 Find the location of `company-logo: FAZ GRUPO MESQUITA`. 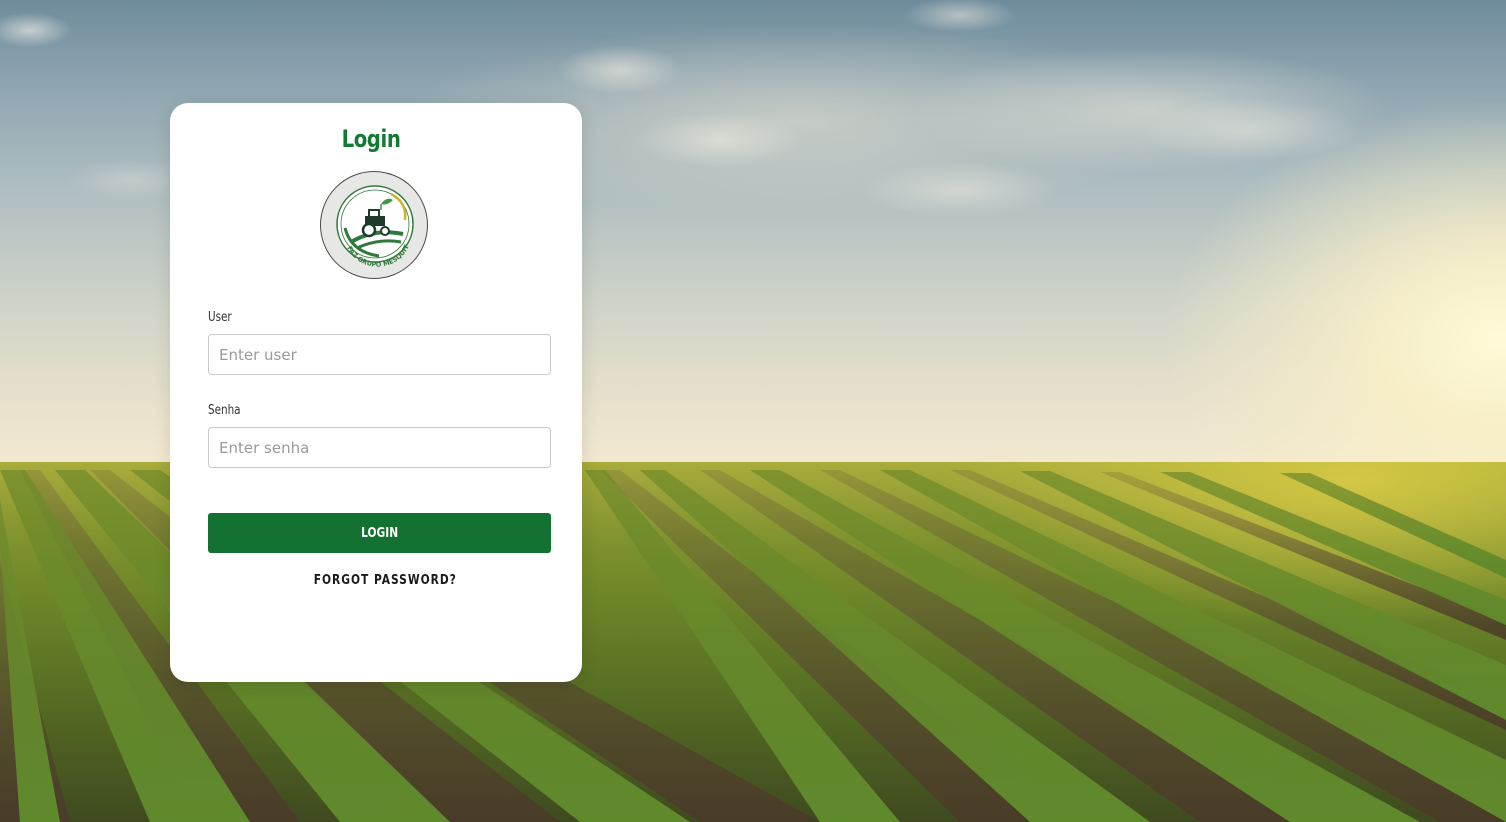

company-logo: FAZ GRUPO MESQUITA is located at coordinates (374, 225).